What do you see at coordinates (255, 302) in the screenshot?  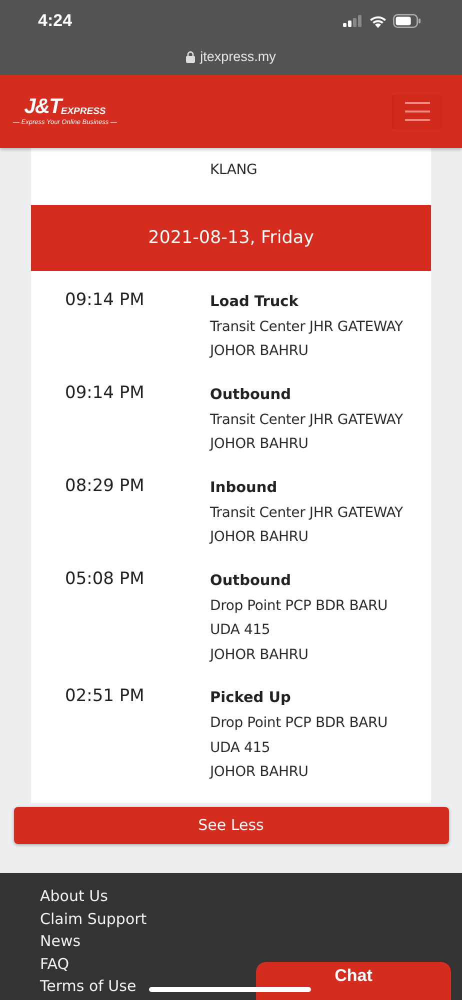 I see `event-status: Load Truck` at bounding box center [255, 302].